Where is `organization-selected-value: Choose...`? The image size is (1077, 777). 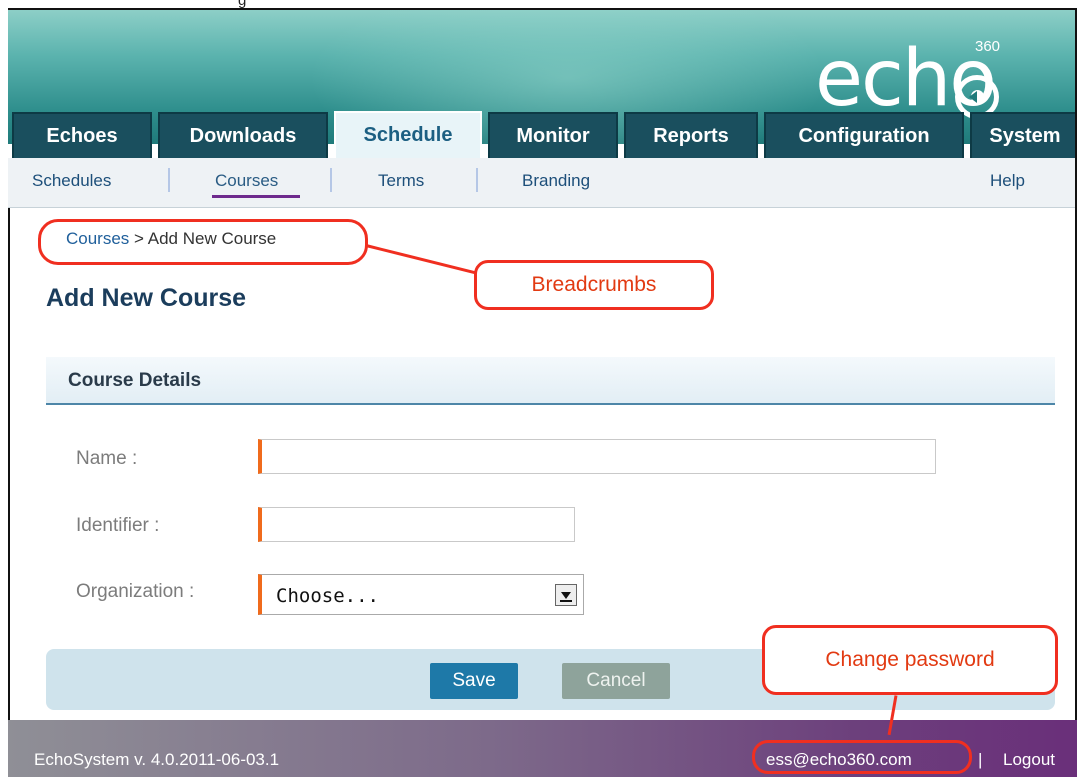 organization-selected-value: Choose... is located at coordinates (327, 596).